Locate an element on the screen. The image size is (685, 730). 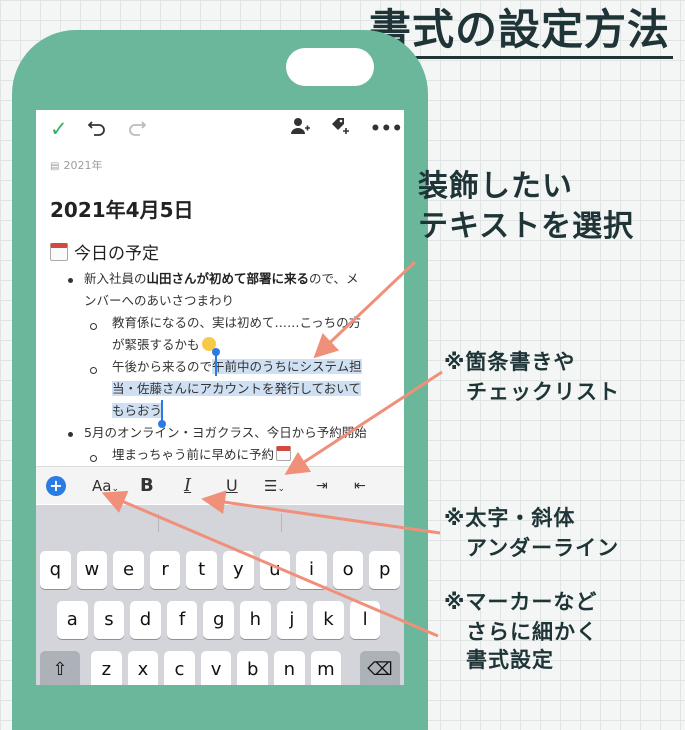
section-heading: 今日の予定 is located at coordinates (104, 254).